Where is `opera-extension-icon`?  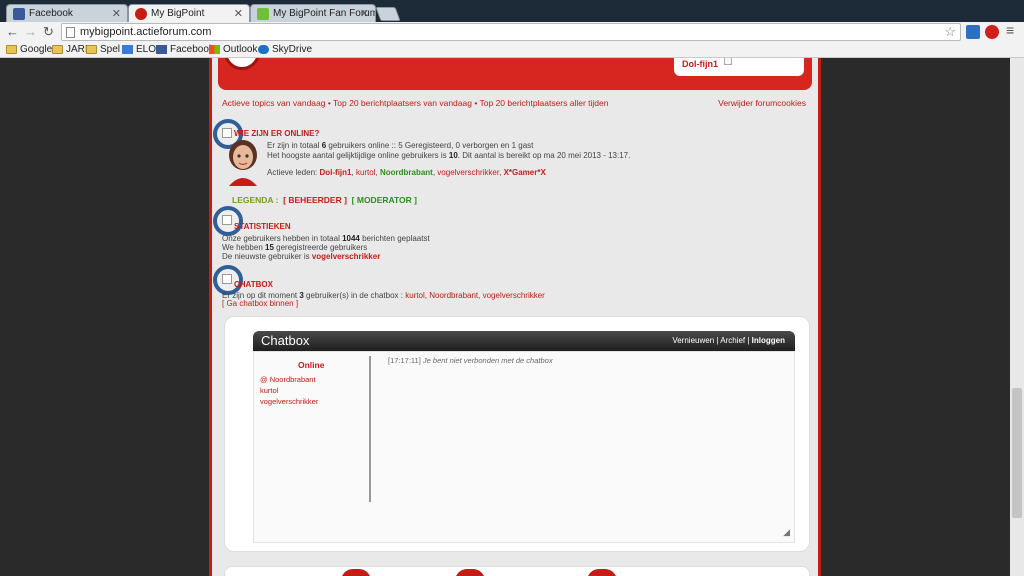 opera-extension-icon is located at coordinates (992, 32).